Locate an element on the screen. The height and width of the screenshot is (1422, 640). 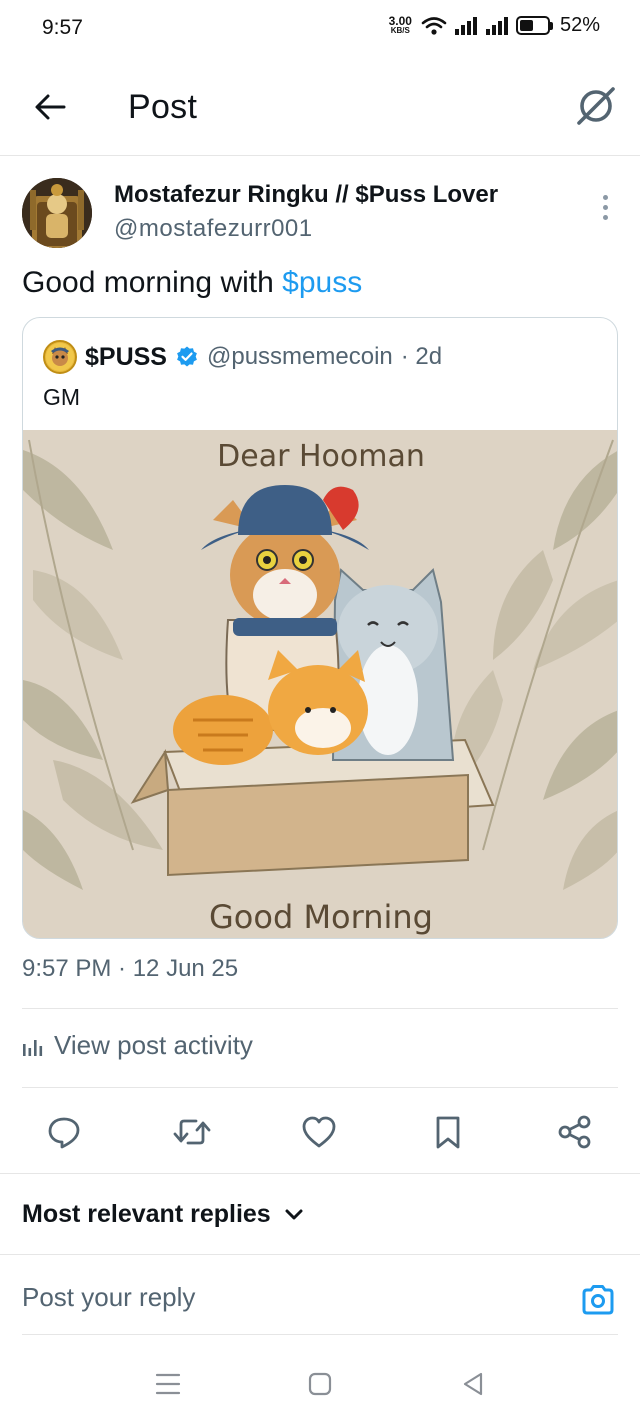
verified-badge-icon is located at coordinates (187, 356).